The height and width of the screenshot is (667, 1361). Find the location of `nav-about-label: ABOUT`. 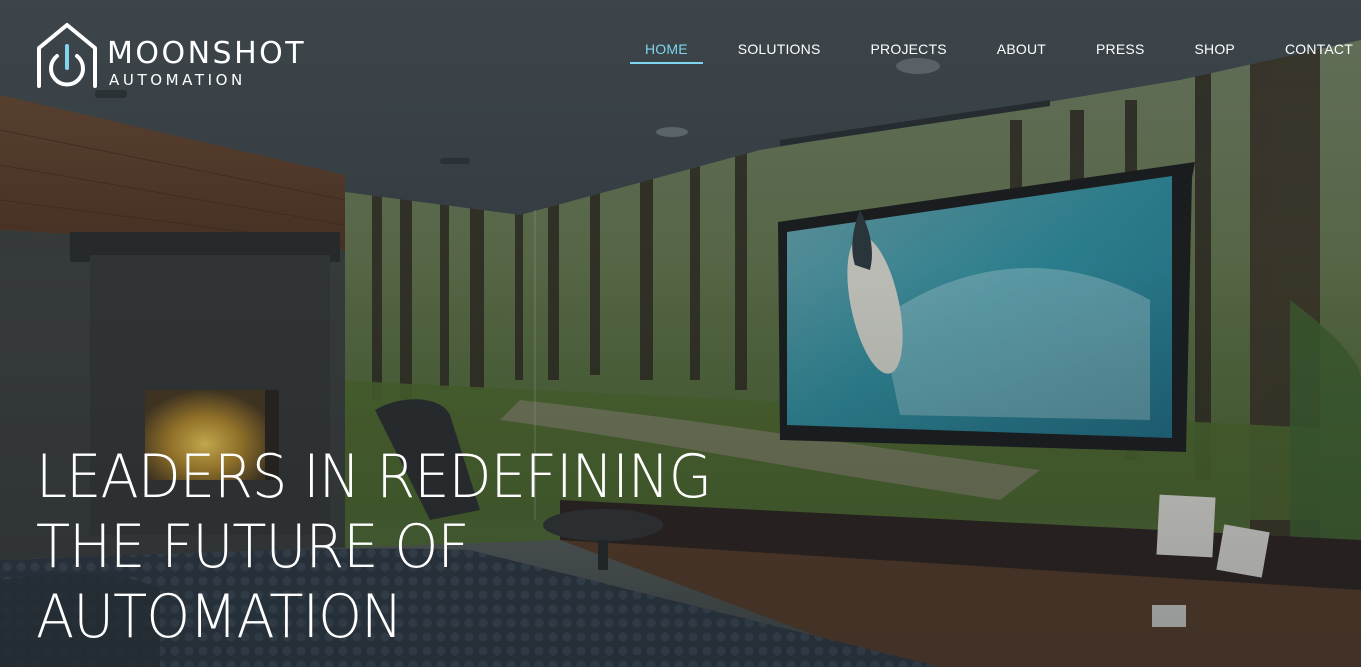

nav-about-label: ABOUT is located at coordinates (1021, 49).